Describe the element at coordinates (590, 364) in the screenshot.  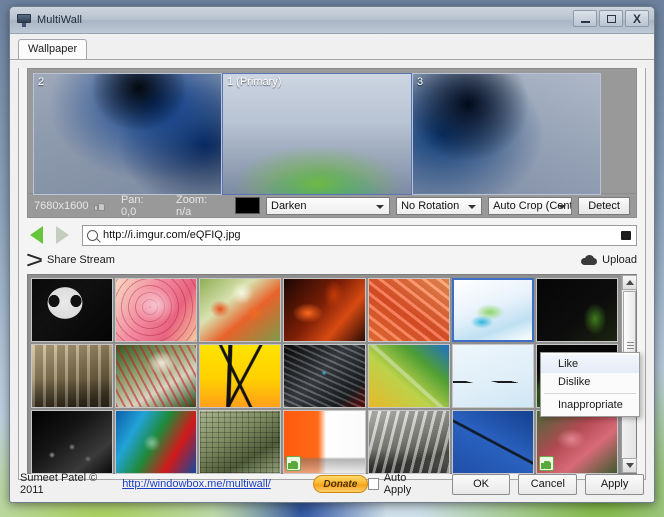
I see `menu-item-like: Like` at that location.